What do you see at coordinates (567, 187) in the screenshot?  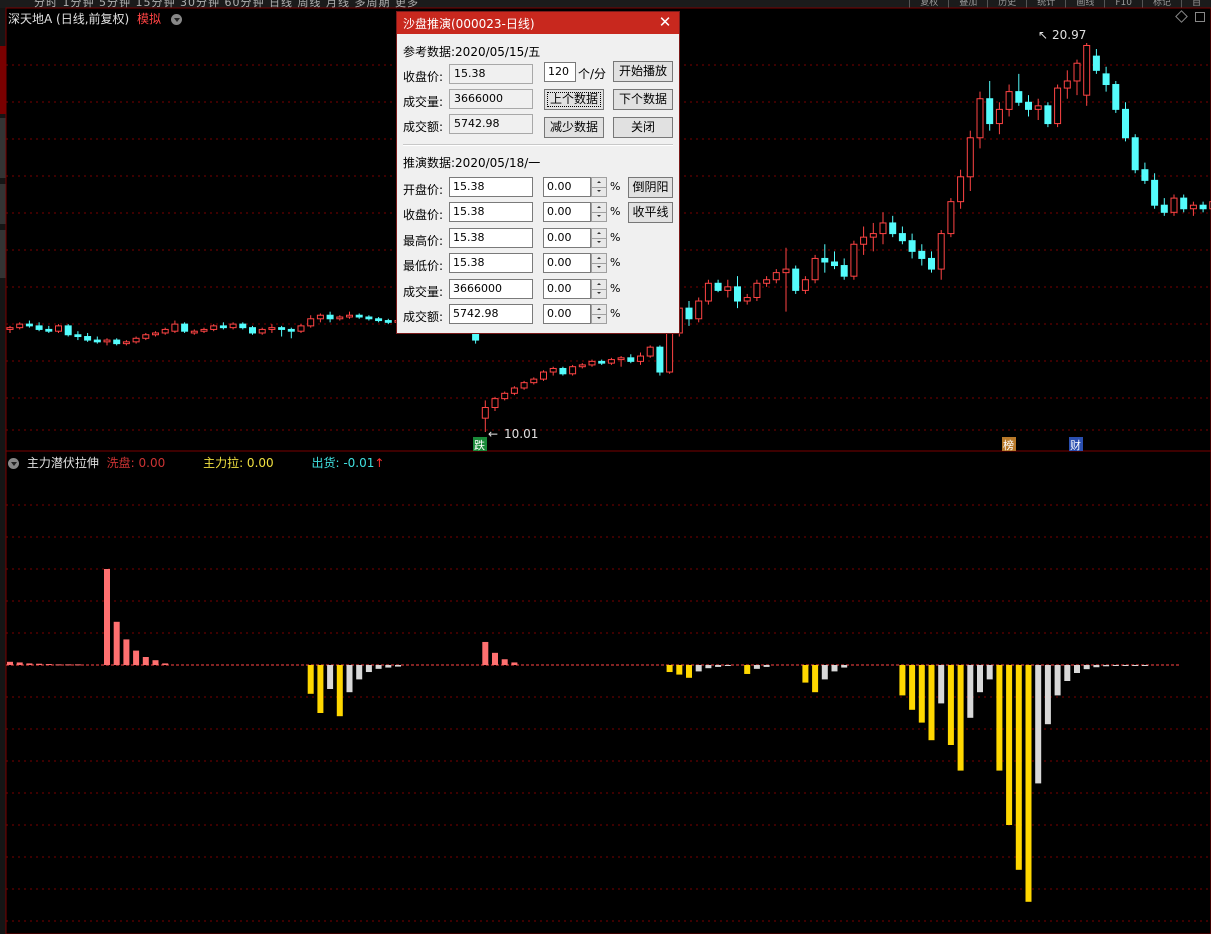 I see `sim-open-pct-input: 0.00` at bounding box center [567, 187].